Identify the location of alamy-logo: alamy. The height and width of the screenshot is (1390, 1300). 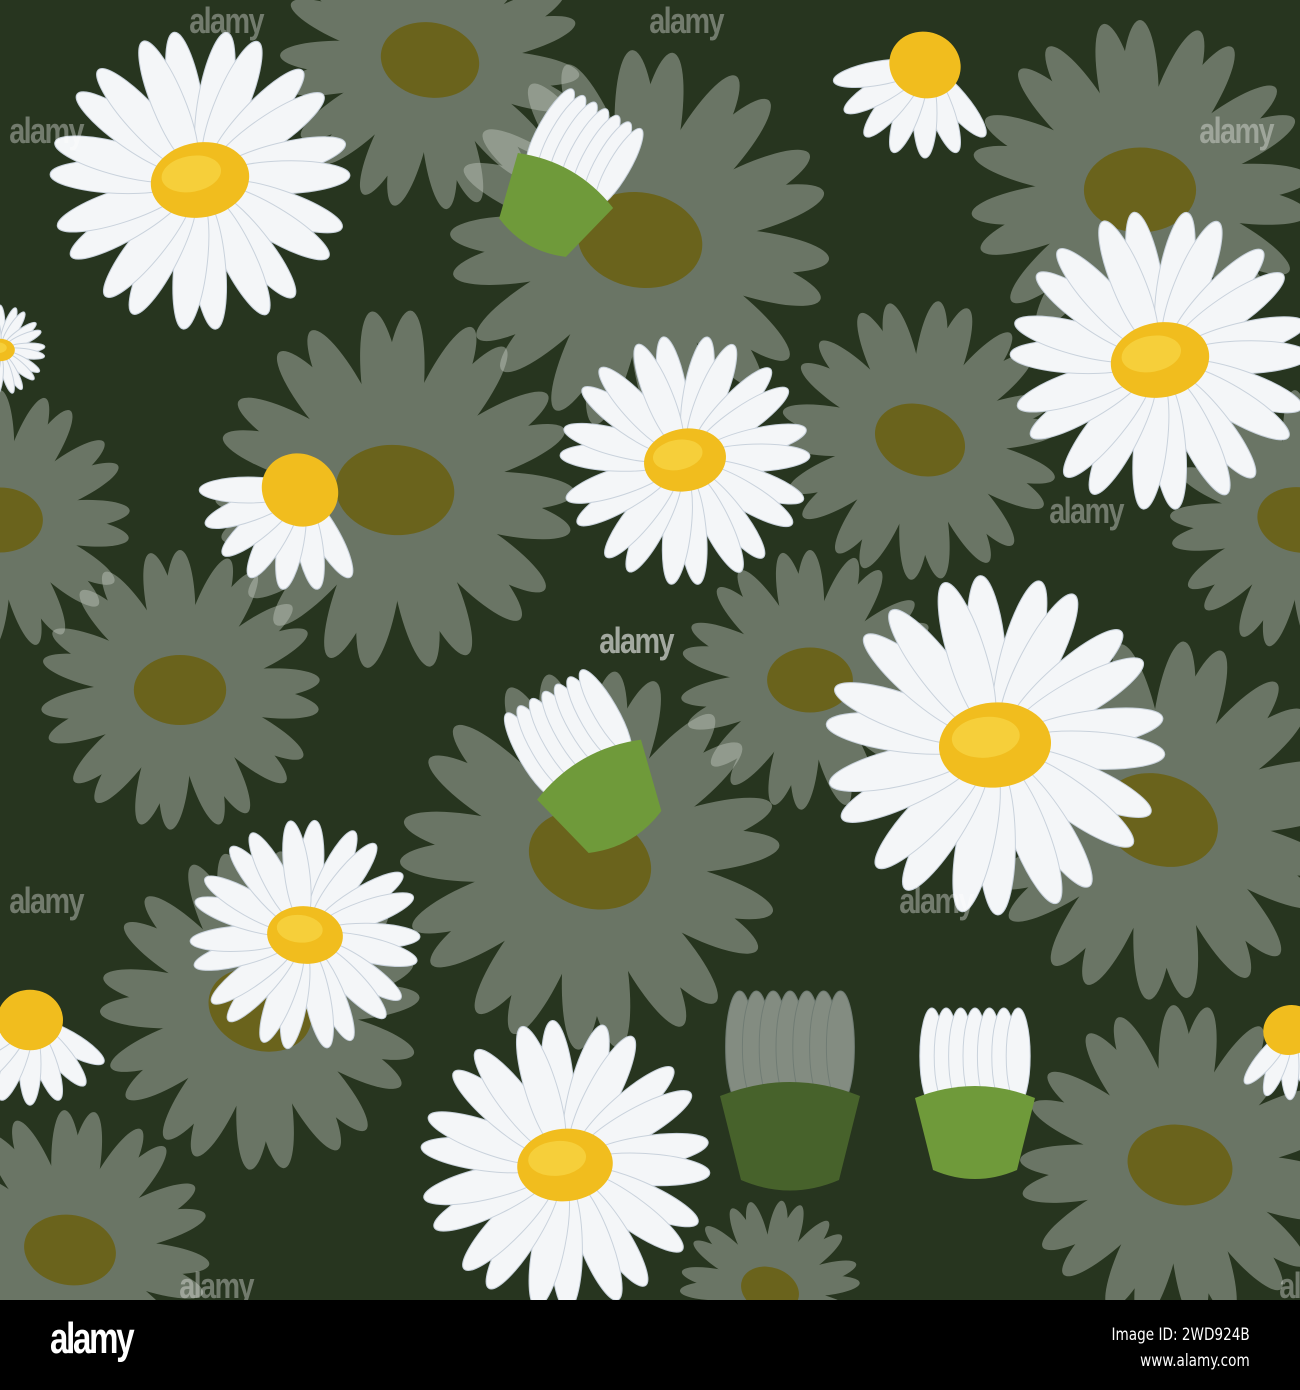
(92, 1339).